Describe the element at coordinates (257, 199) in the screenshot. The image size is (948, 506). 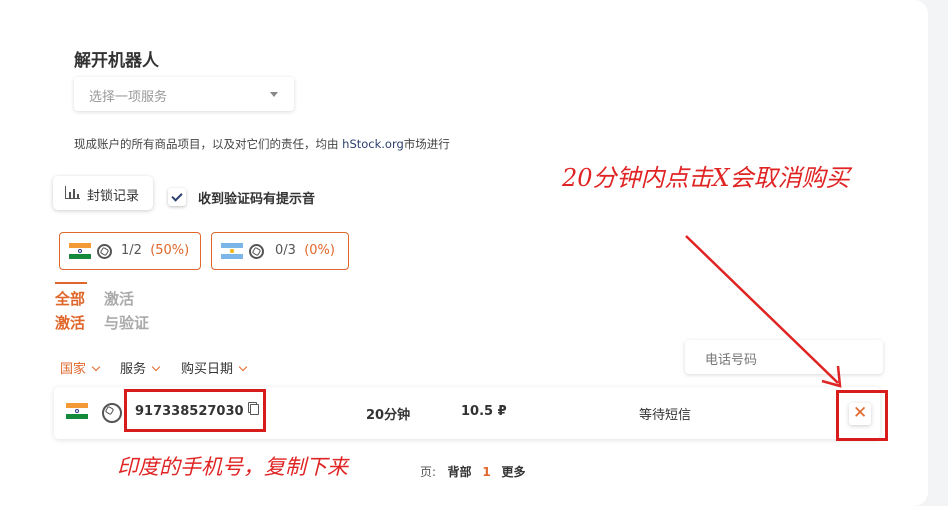
I see `sound-checkbox-label: 收到验证码有提示音` at that location.